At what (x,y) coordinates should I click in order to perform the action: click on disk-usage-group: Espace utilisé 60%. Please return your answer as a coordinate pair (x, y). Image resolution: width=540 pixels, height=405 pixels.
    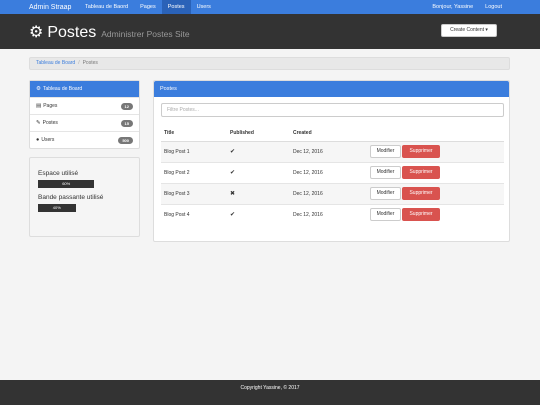
    Looking at the image, I should click on (85, 179).